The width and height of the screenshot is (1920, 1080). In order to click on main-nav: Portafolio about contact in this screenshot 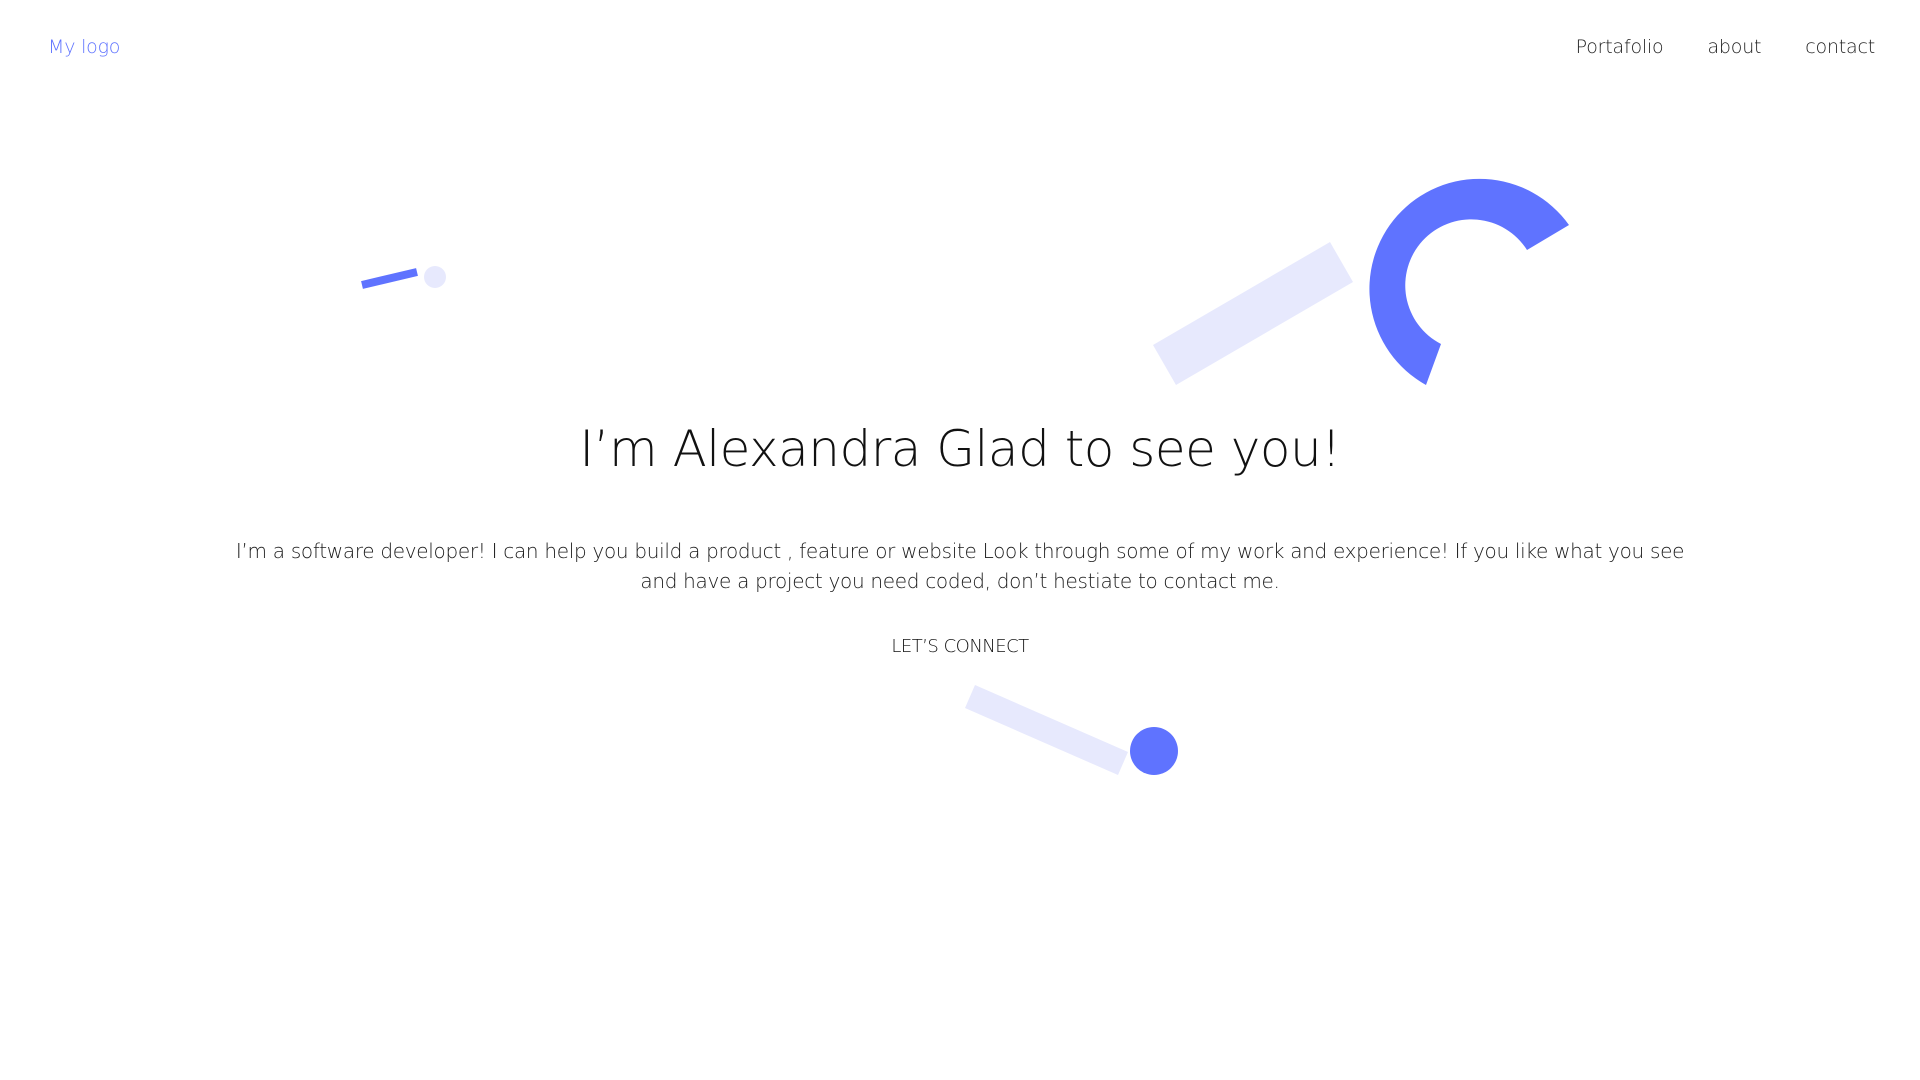, I will do `click(1726, 47)`.